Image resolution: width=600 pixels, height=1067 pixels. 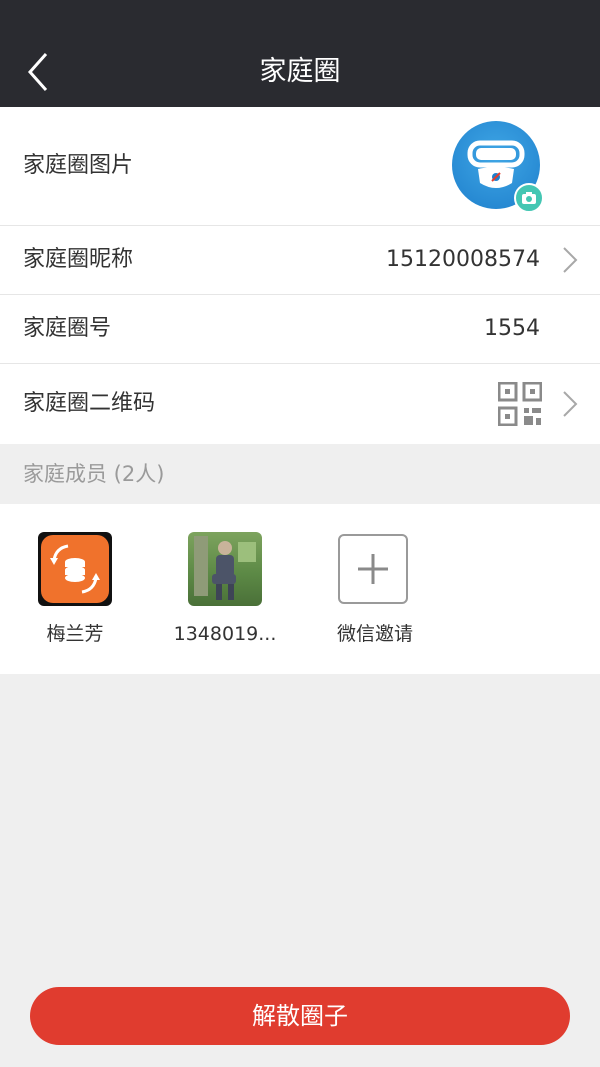 What do you see at coordinates (78, 259) in the screenshot?
I see `row-label: 家庭圈昵称` at bounding box center [78, 259].